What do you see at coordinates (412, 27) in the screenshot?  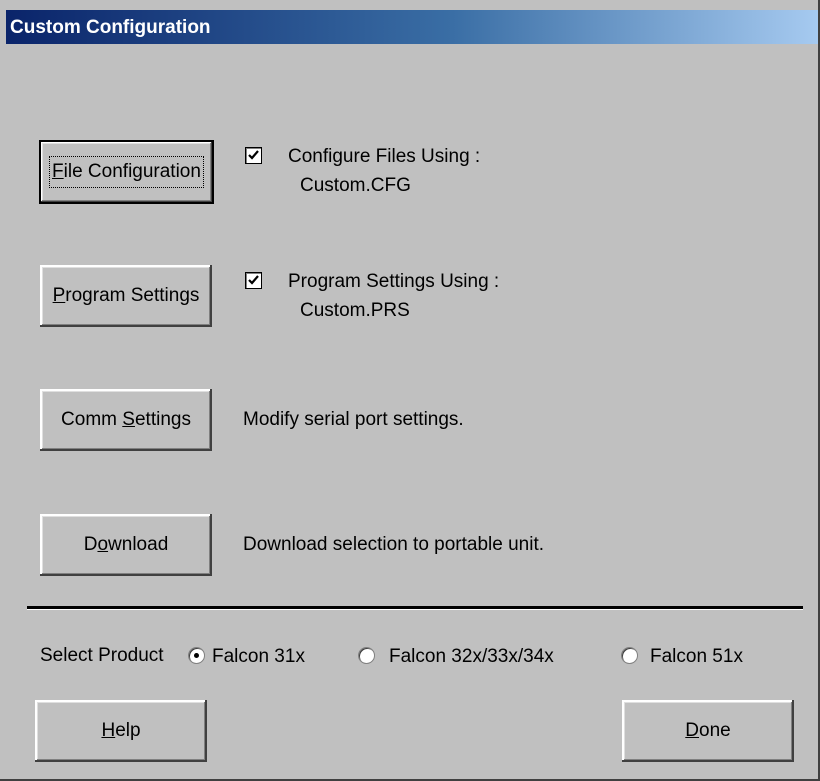 I see `title-bar: Custom Configuration` at bounding box center [412, 27].